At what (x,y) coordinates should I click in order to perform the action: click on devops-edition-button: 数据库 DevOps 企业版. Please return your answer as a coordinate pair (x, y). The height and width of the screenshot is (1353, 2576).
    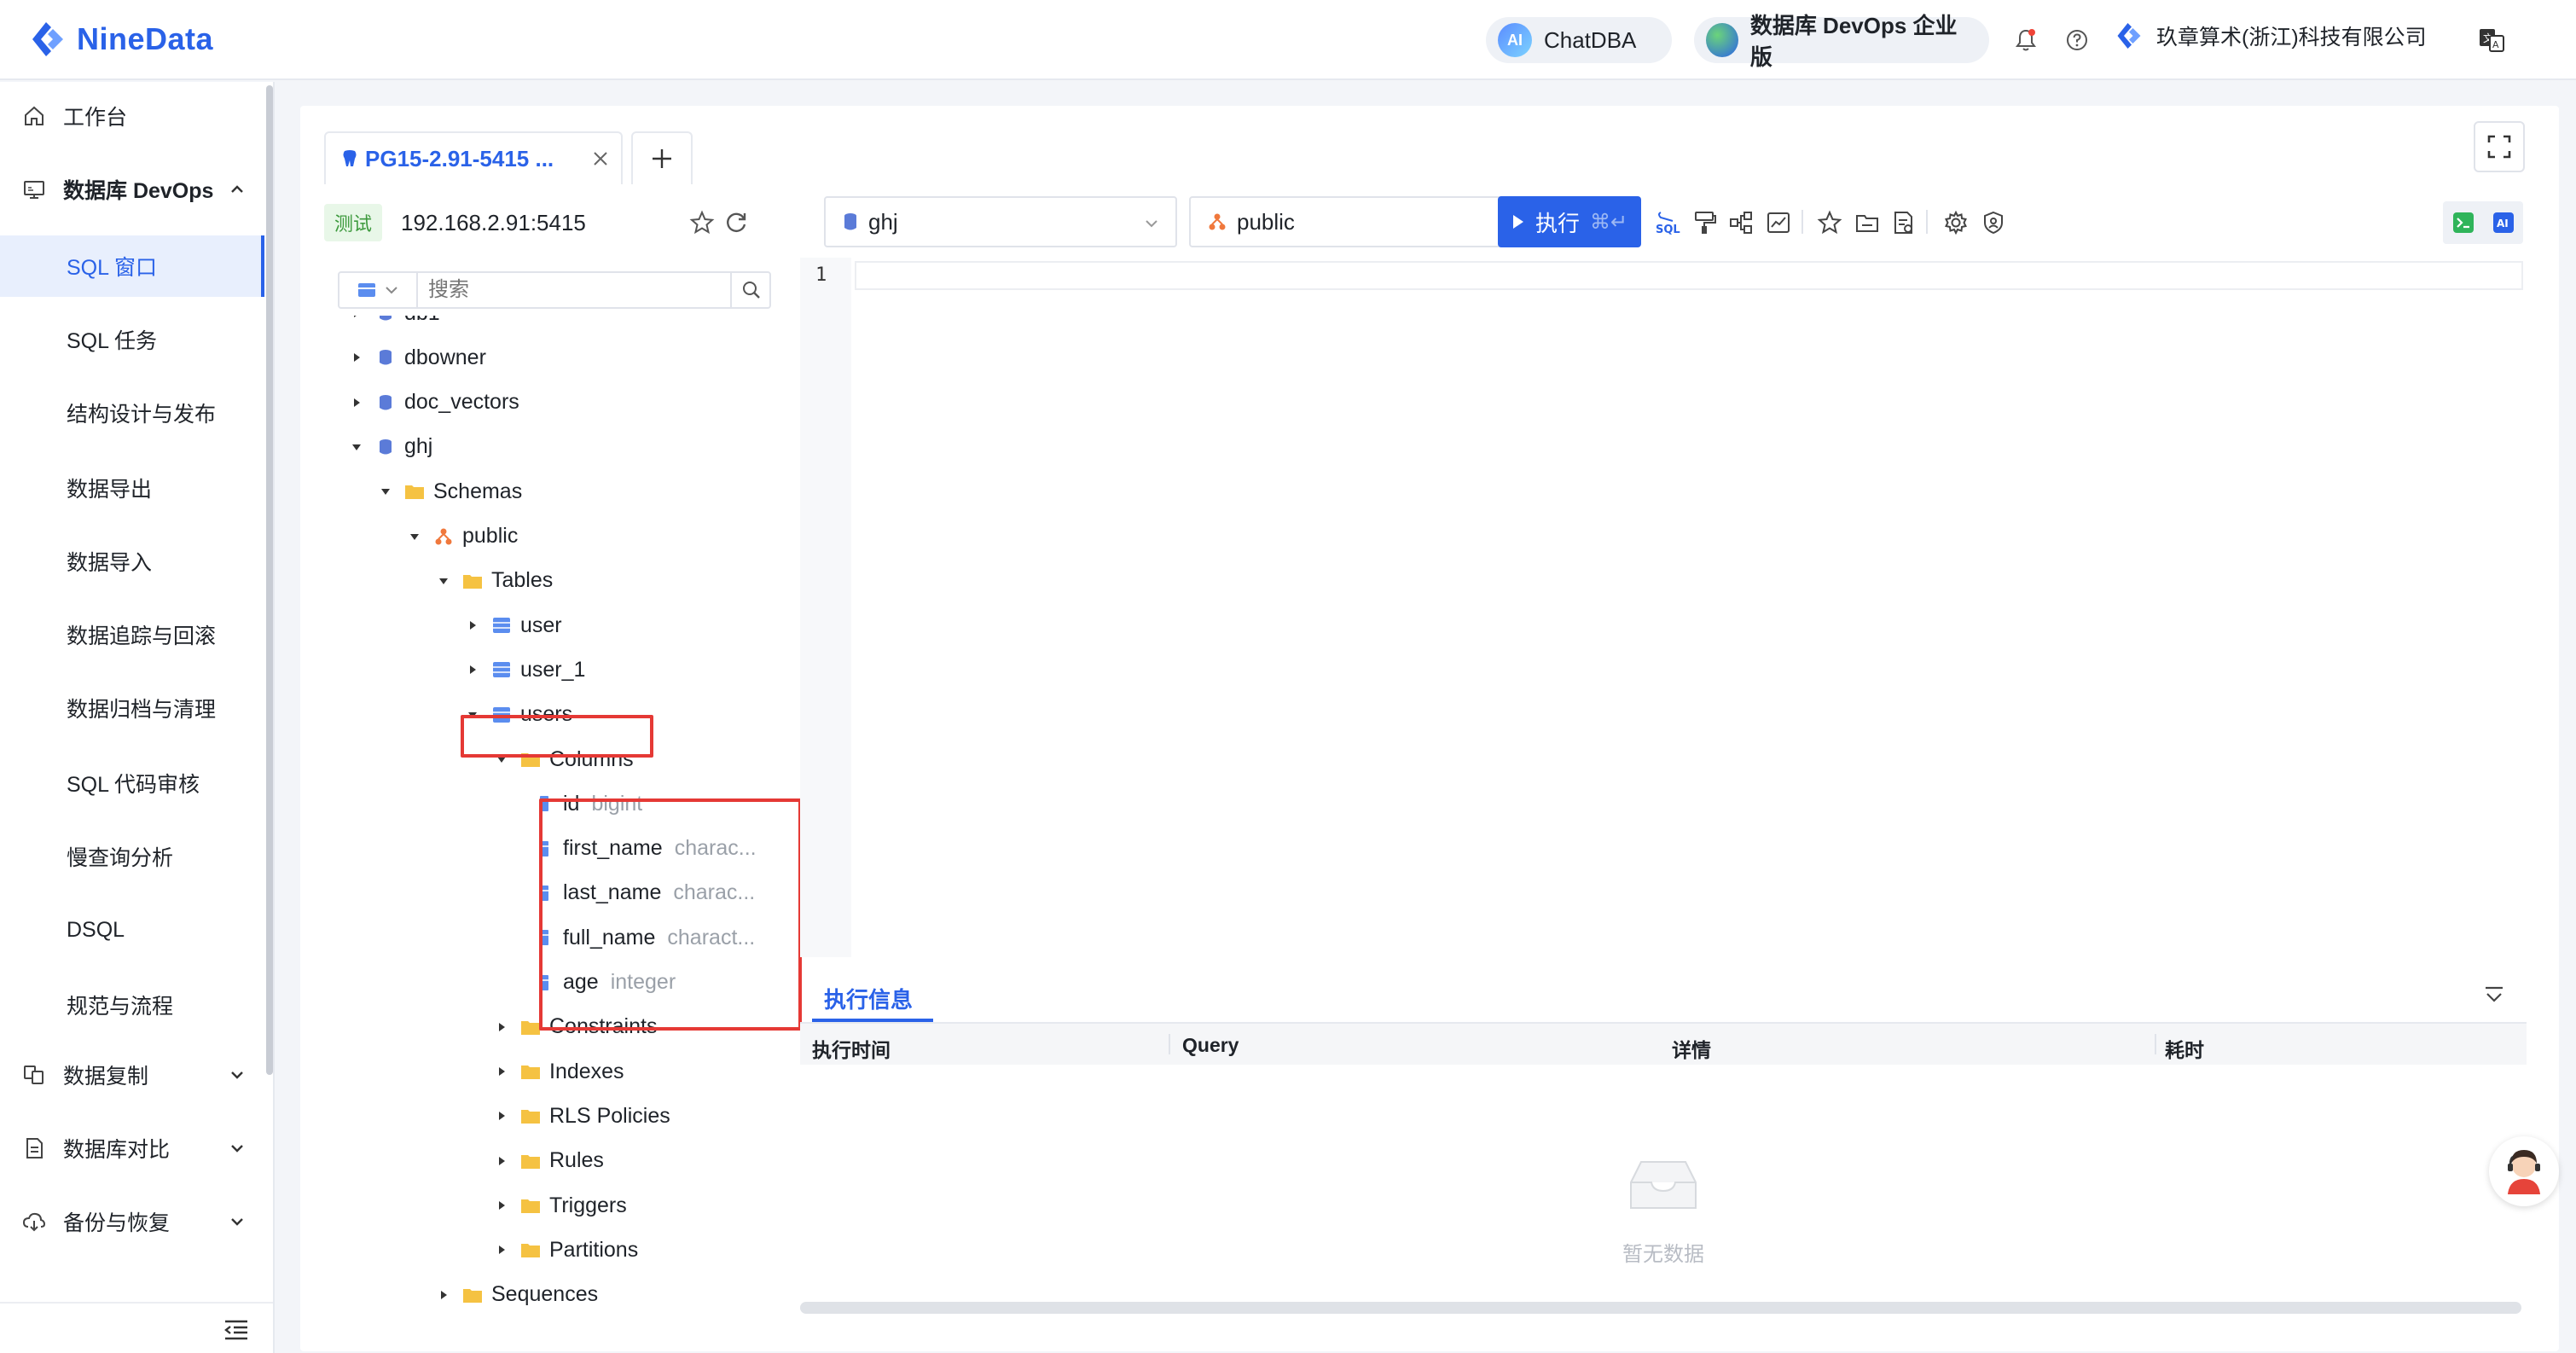
    Looking at the image, I should click on (1841, 41).